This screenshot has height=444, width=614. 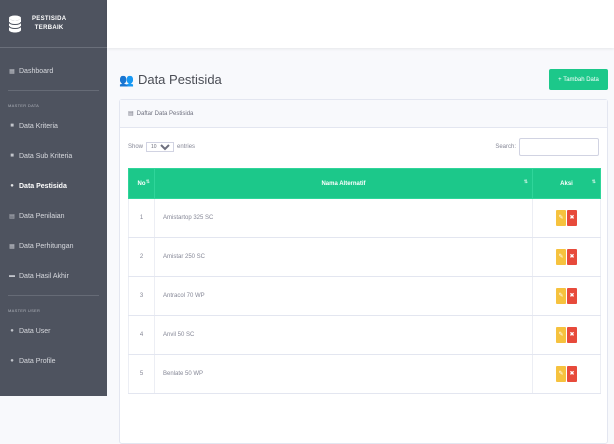 I want to click on calculator-icon: ▦, so click(x=12, y=246).